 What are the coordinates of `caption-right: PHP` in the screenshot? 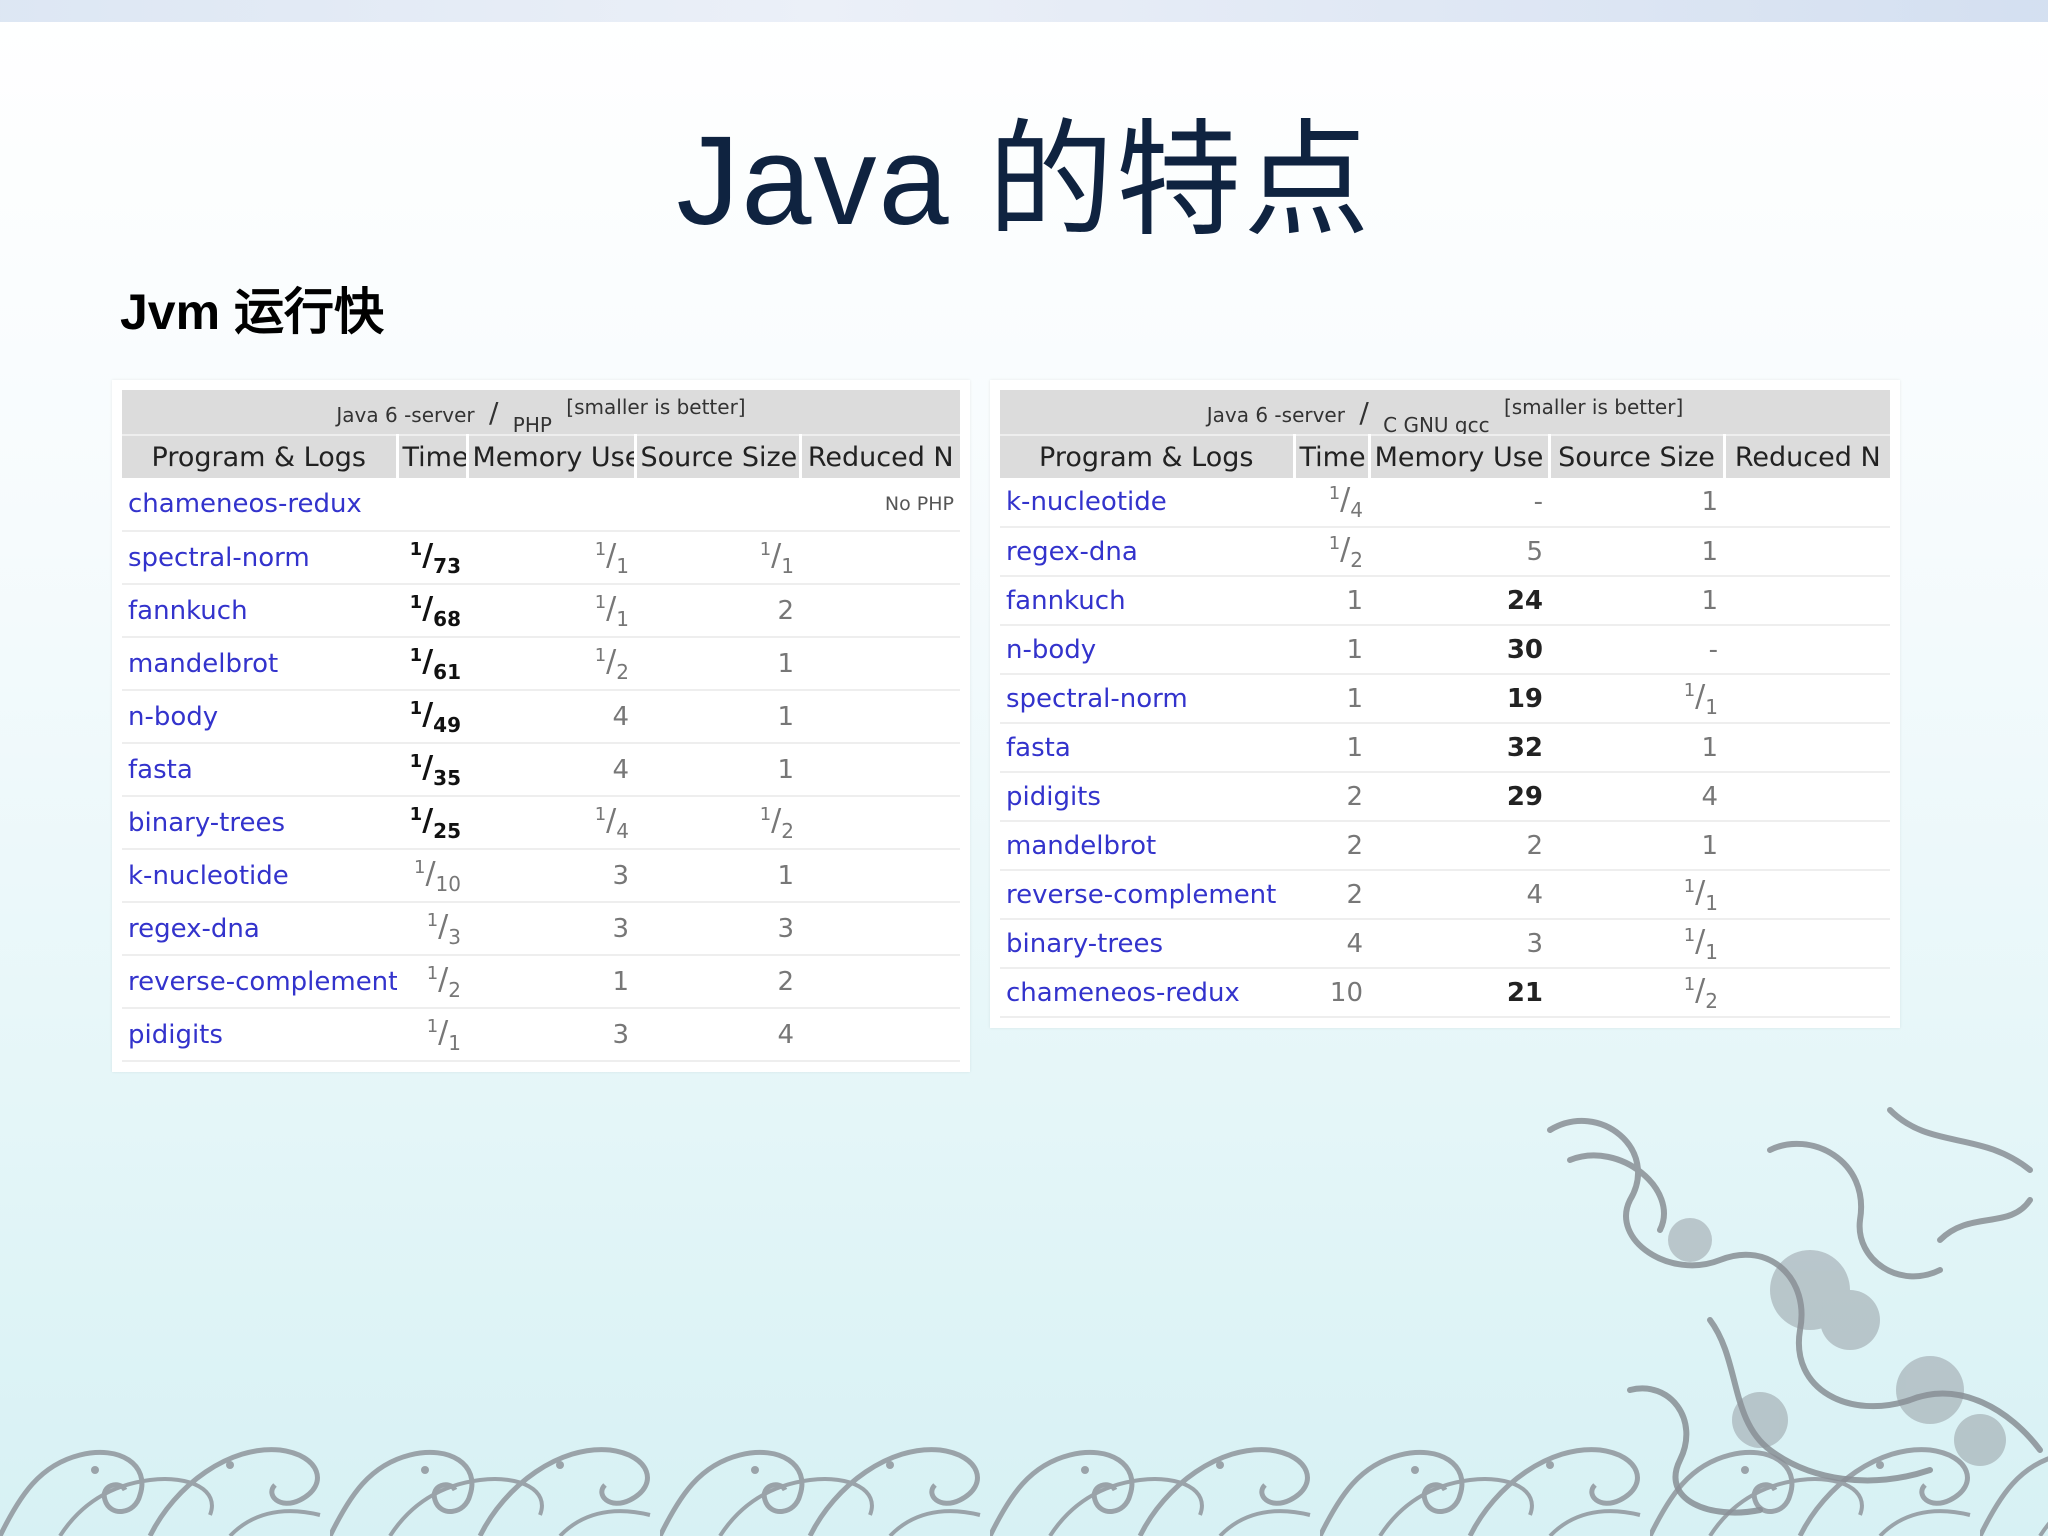 It's located at (532, 423).